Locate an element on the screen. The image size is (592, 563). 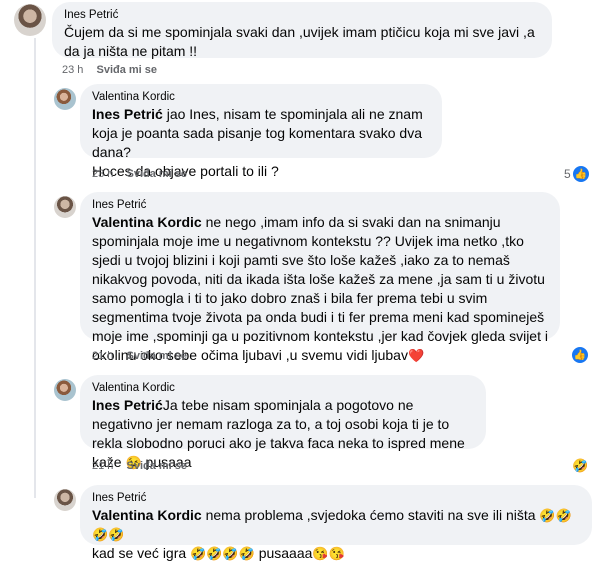
reaction-summary: 5 👍 is located at coordinates (576, 174).